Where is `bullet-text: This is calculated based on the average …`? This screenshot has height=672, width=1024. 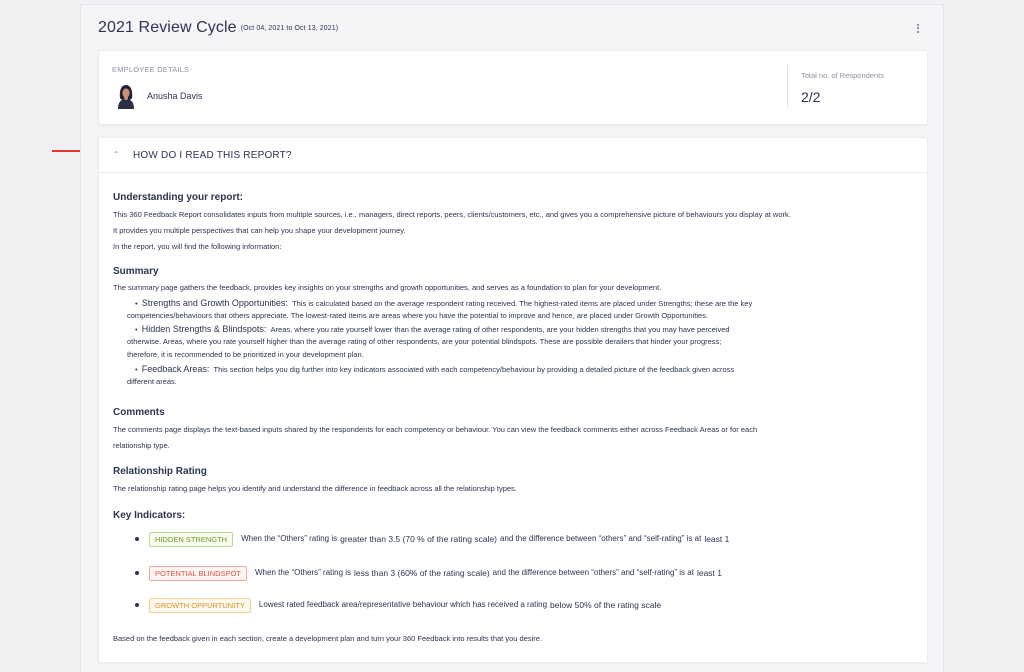
bullet-text: This is calculated based on the average … is located at coordinates (522, 303).